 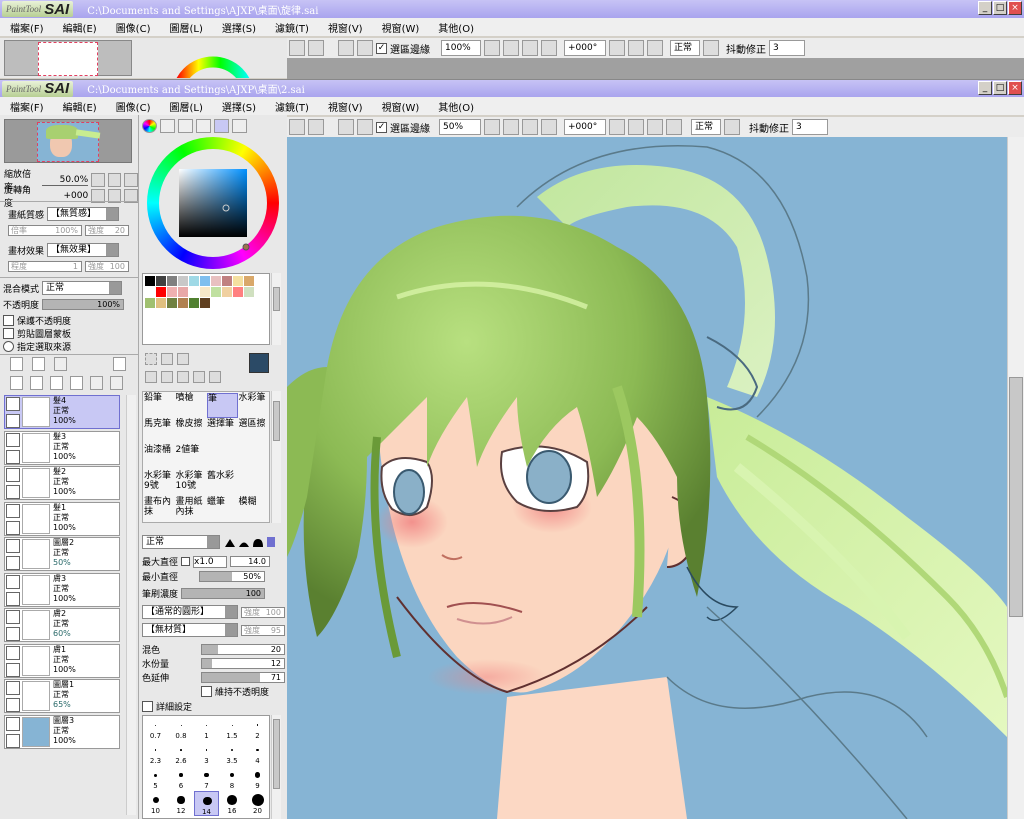 What do you see at coordinates (456, 106) in the screenshot?
I see `main-menu-item-8: 其他(O)` at bounding box center [456, 106].